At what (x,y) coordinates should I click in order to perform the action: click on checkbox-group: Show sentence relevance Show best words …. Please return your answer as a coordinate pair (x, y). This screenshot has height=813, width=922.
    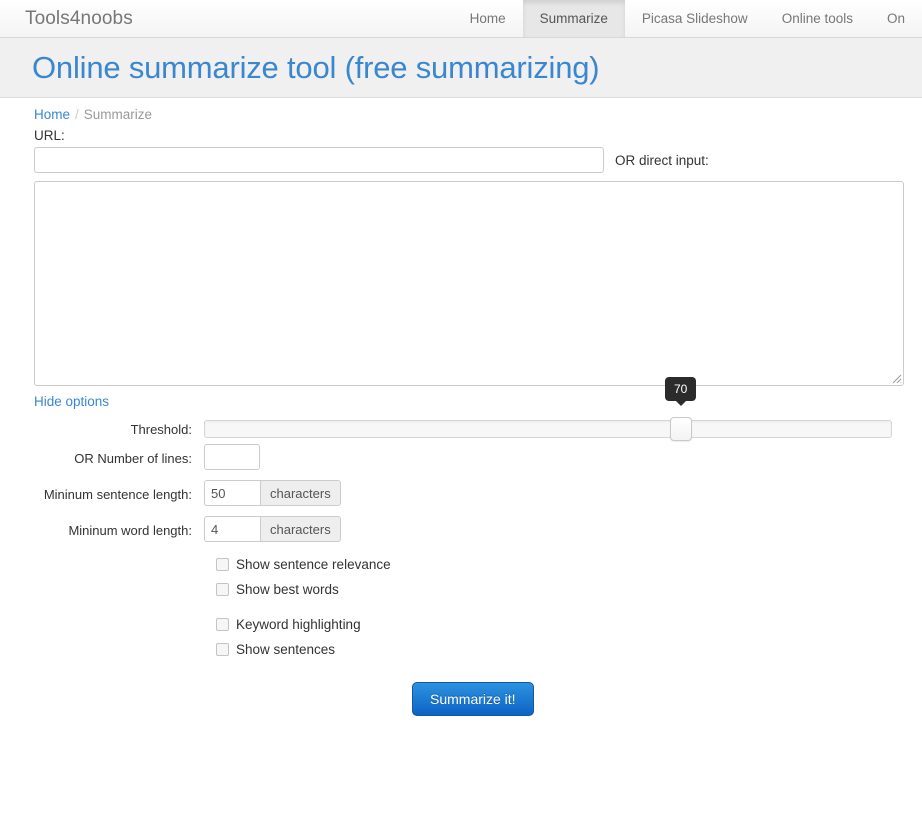
    Looking at the image, I should click on (560, 607).